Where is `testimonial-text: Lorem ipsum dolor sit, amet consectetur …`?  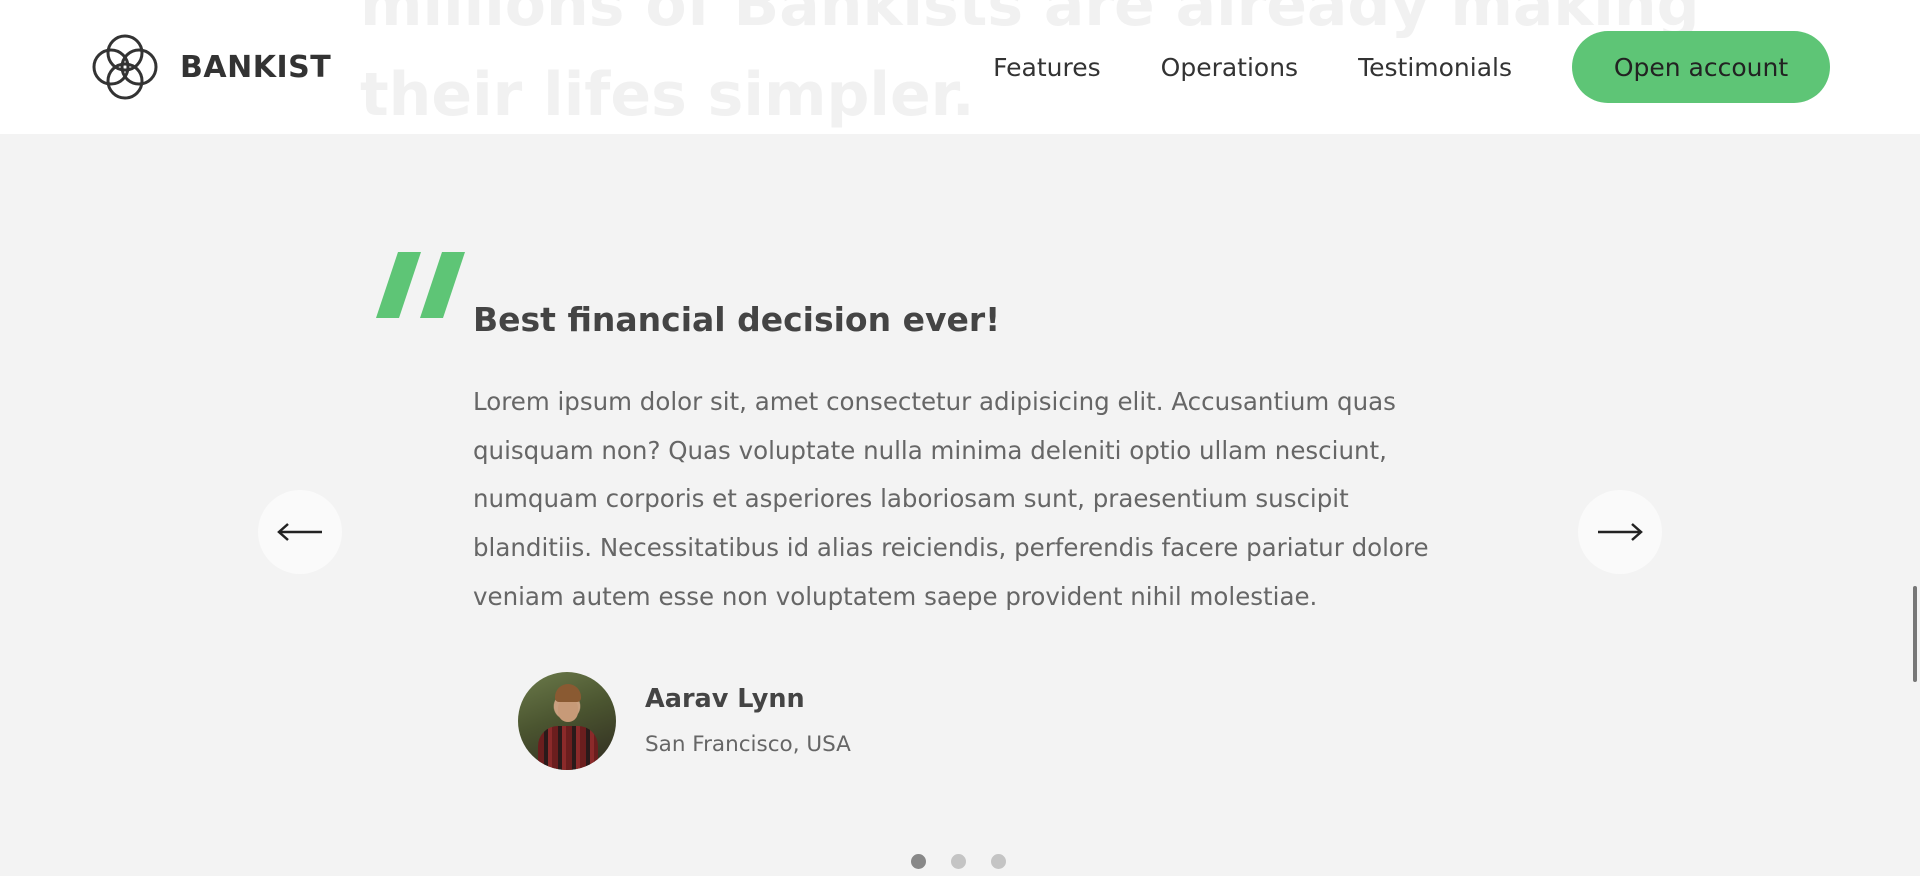 testimonial-text: Lorem ipsum dolor sit, amet consectetur … is located at coordinates (951, 499).